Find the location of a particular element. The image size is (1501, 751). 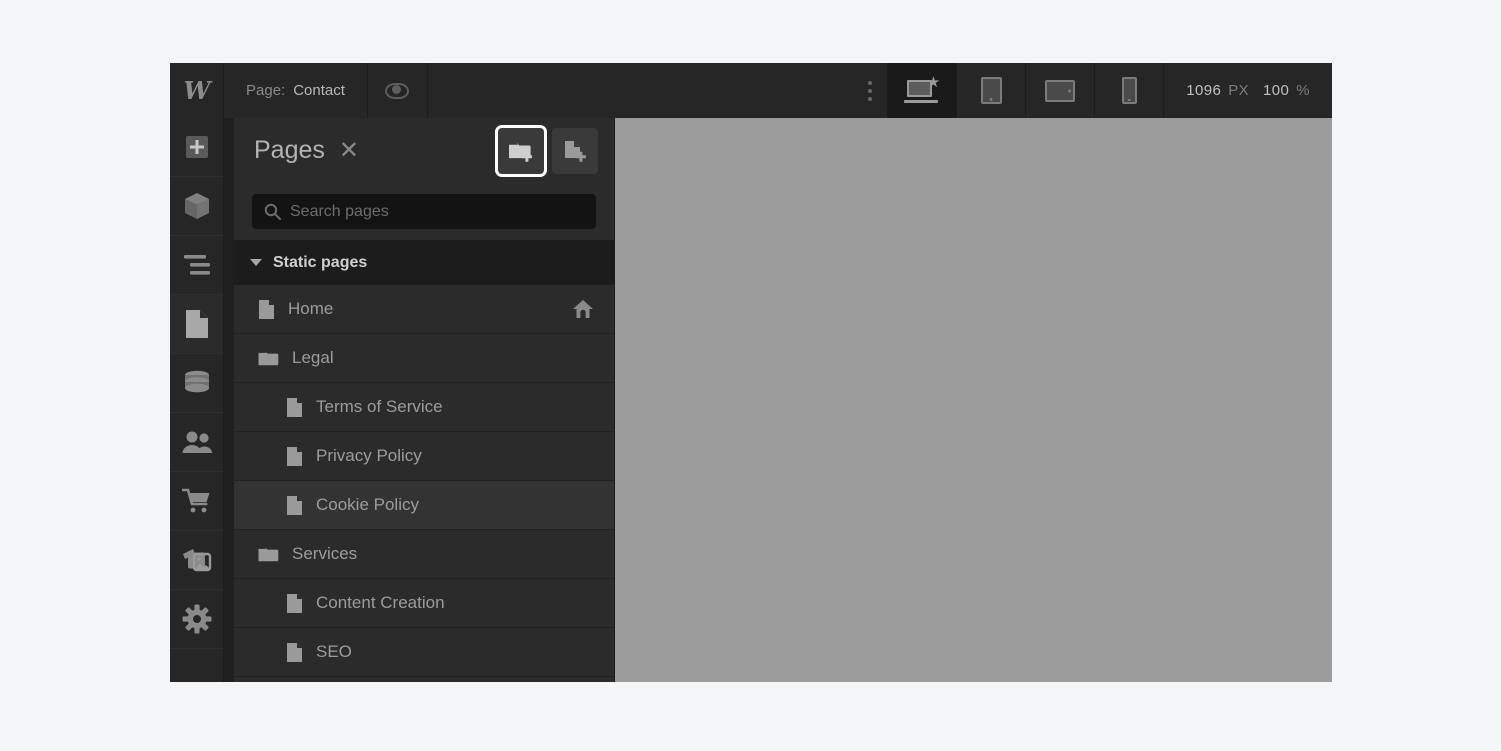

gear-icon is located at coordinates (196, 619).